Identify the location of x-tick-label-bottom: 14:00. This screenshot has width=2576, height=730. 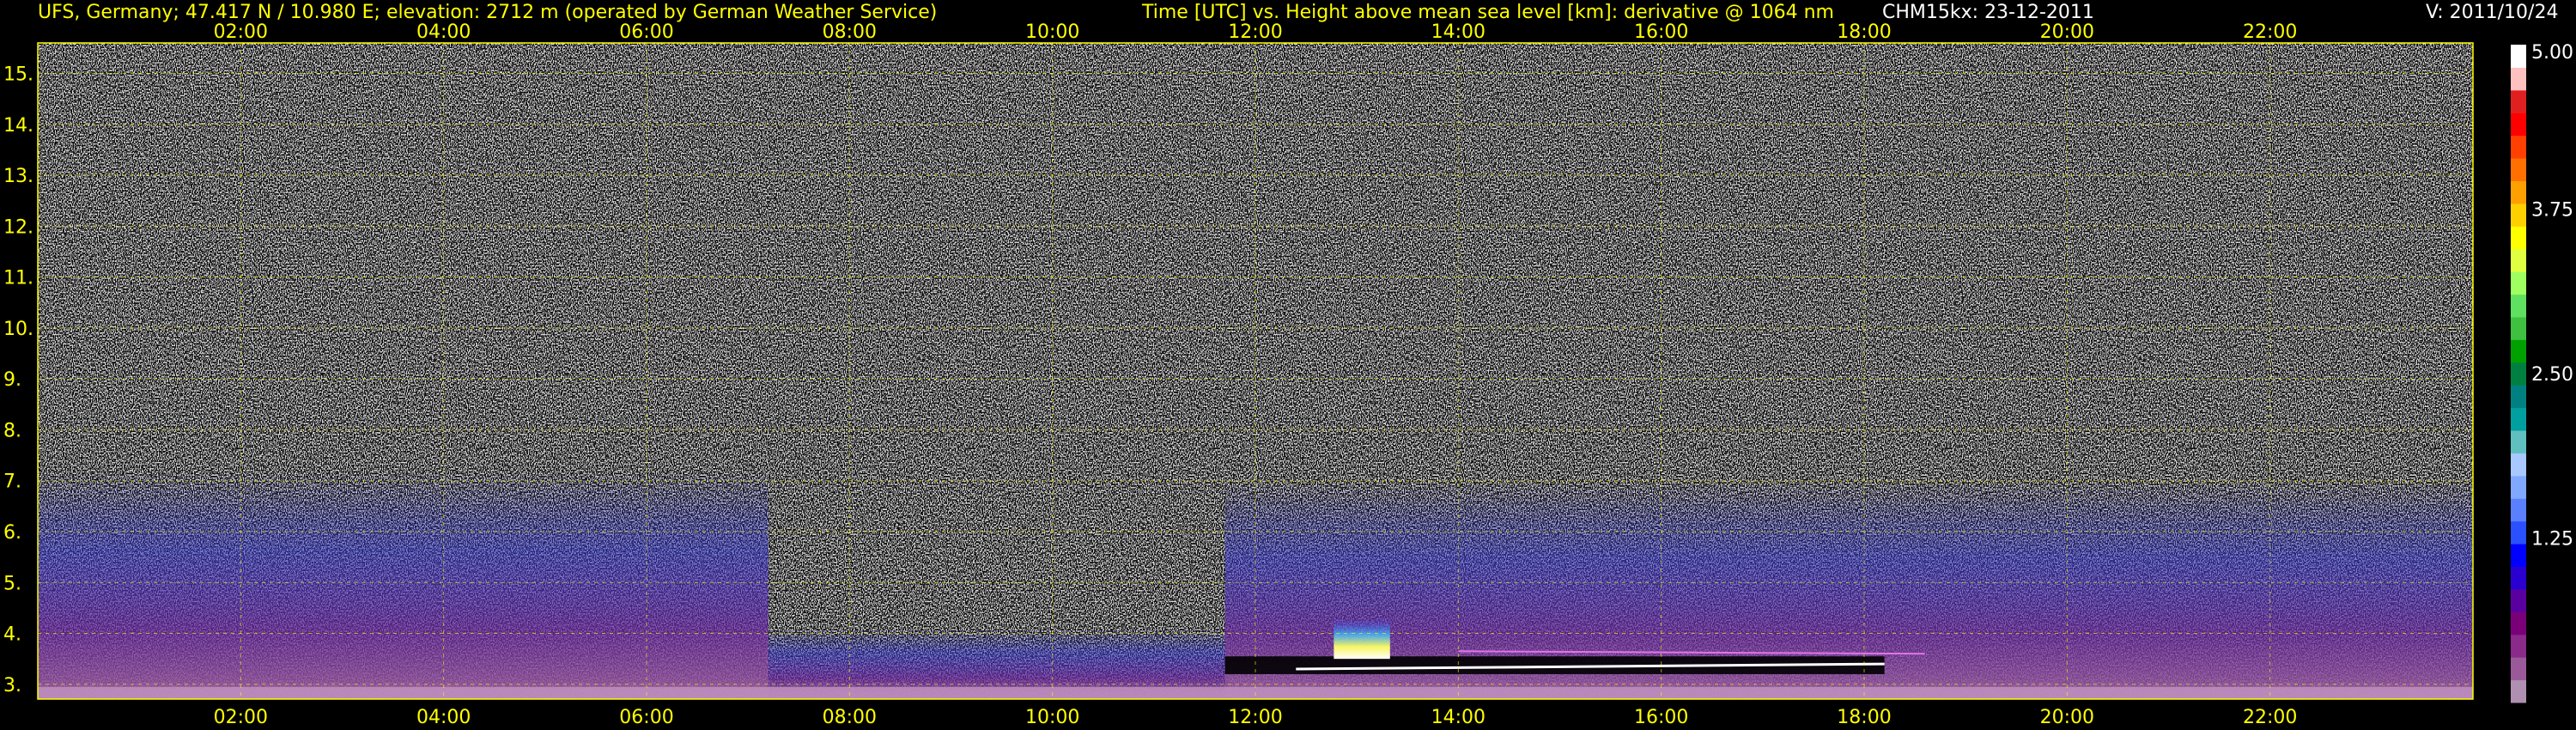
(1458, 717).